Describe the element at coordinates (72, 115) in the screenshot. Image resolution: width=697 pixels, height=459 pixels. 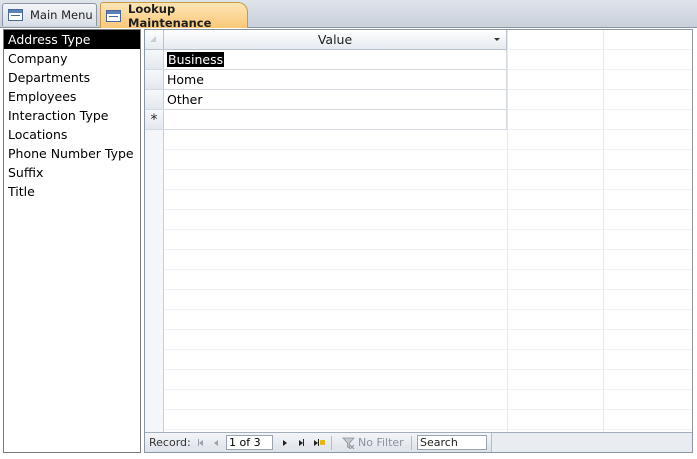
I see `list-item-interaction-type: Interaction Type` at that location.